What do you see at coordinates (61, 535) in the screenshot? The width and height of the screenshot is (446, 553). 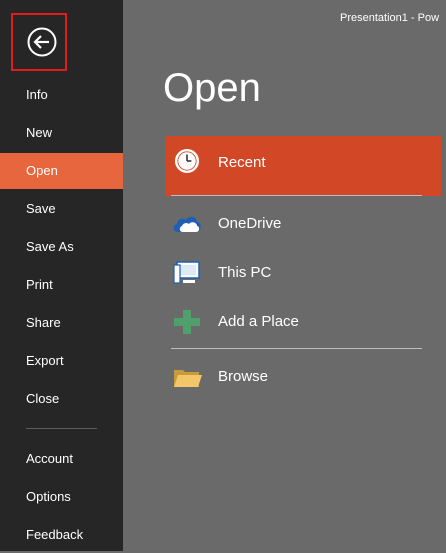 I see `nav-feedback: Feedback` at bounding box center [61, 535].